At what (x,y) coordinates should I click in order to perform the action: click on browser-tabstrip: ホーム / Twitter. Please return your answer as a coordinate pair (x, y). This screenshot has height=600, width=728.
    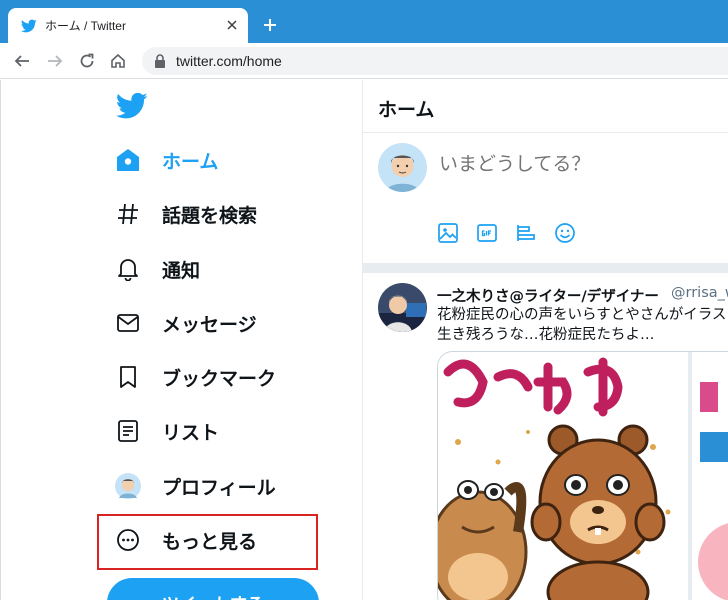
    Looking at the image, I should click on (364, 21).